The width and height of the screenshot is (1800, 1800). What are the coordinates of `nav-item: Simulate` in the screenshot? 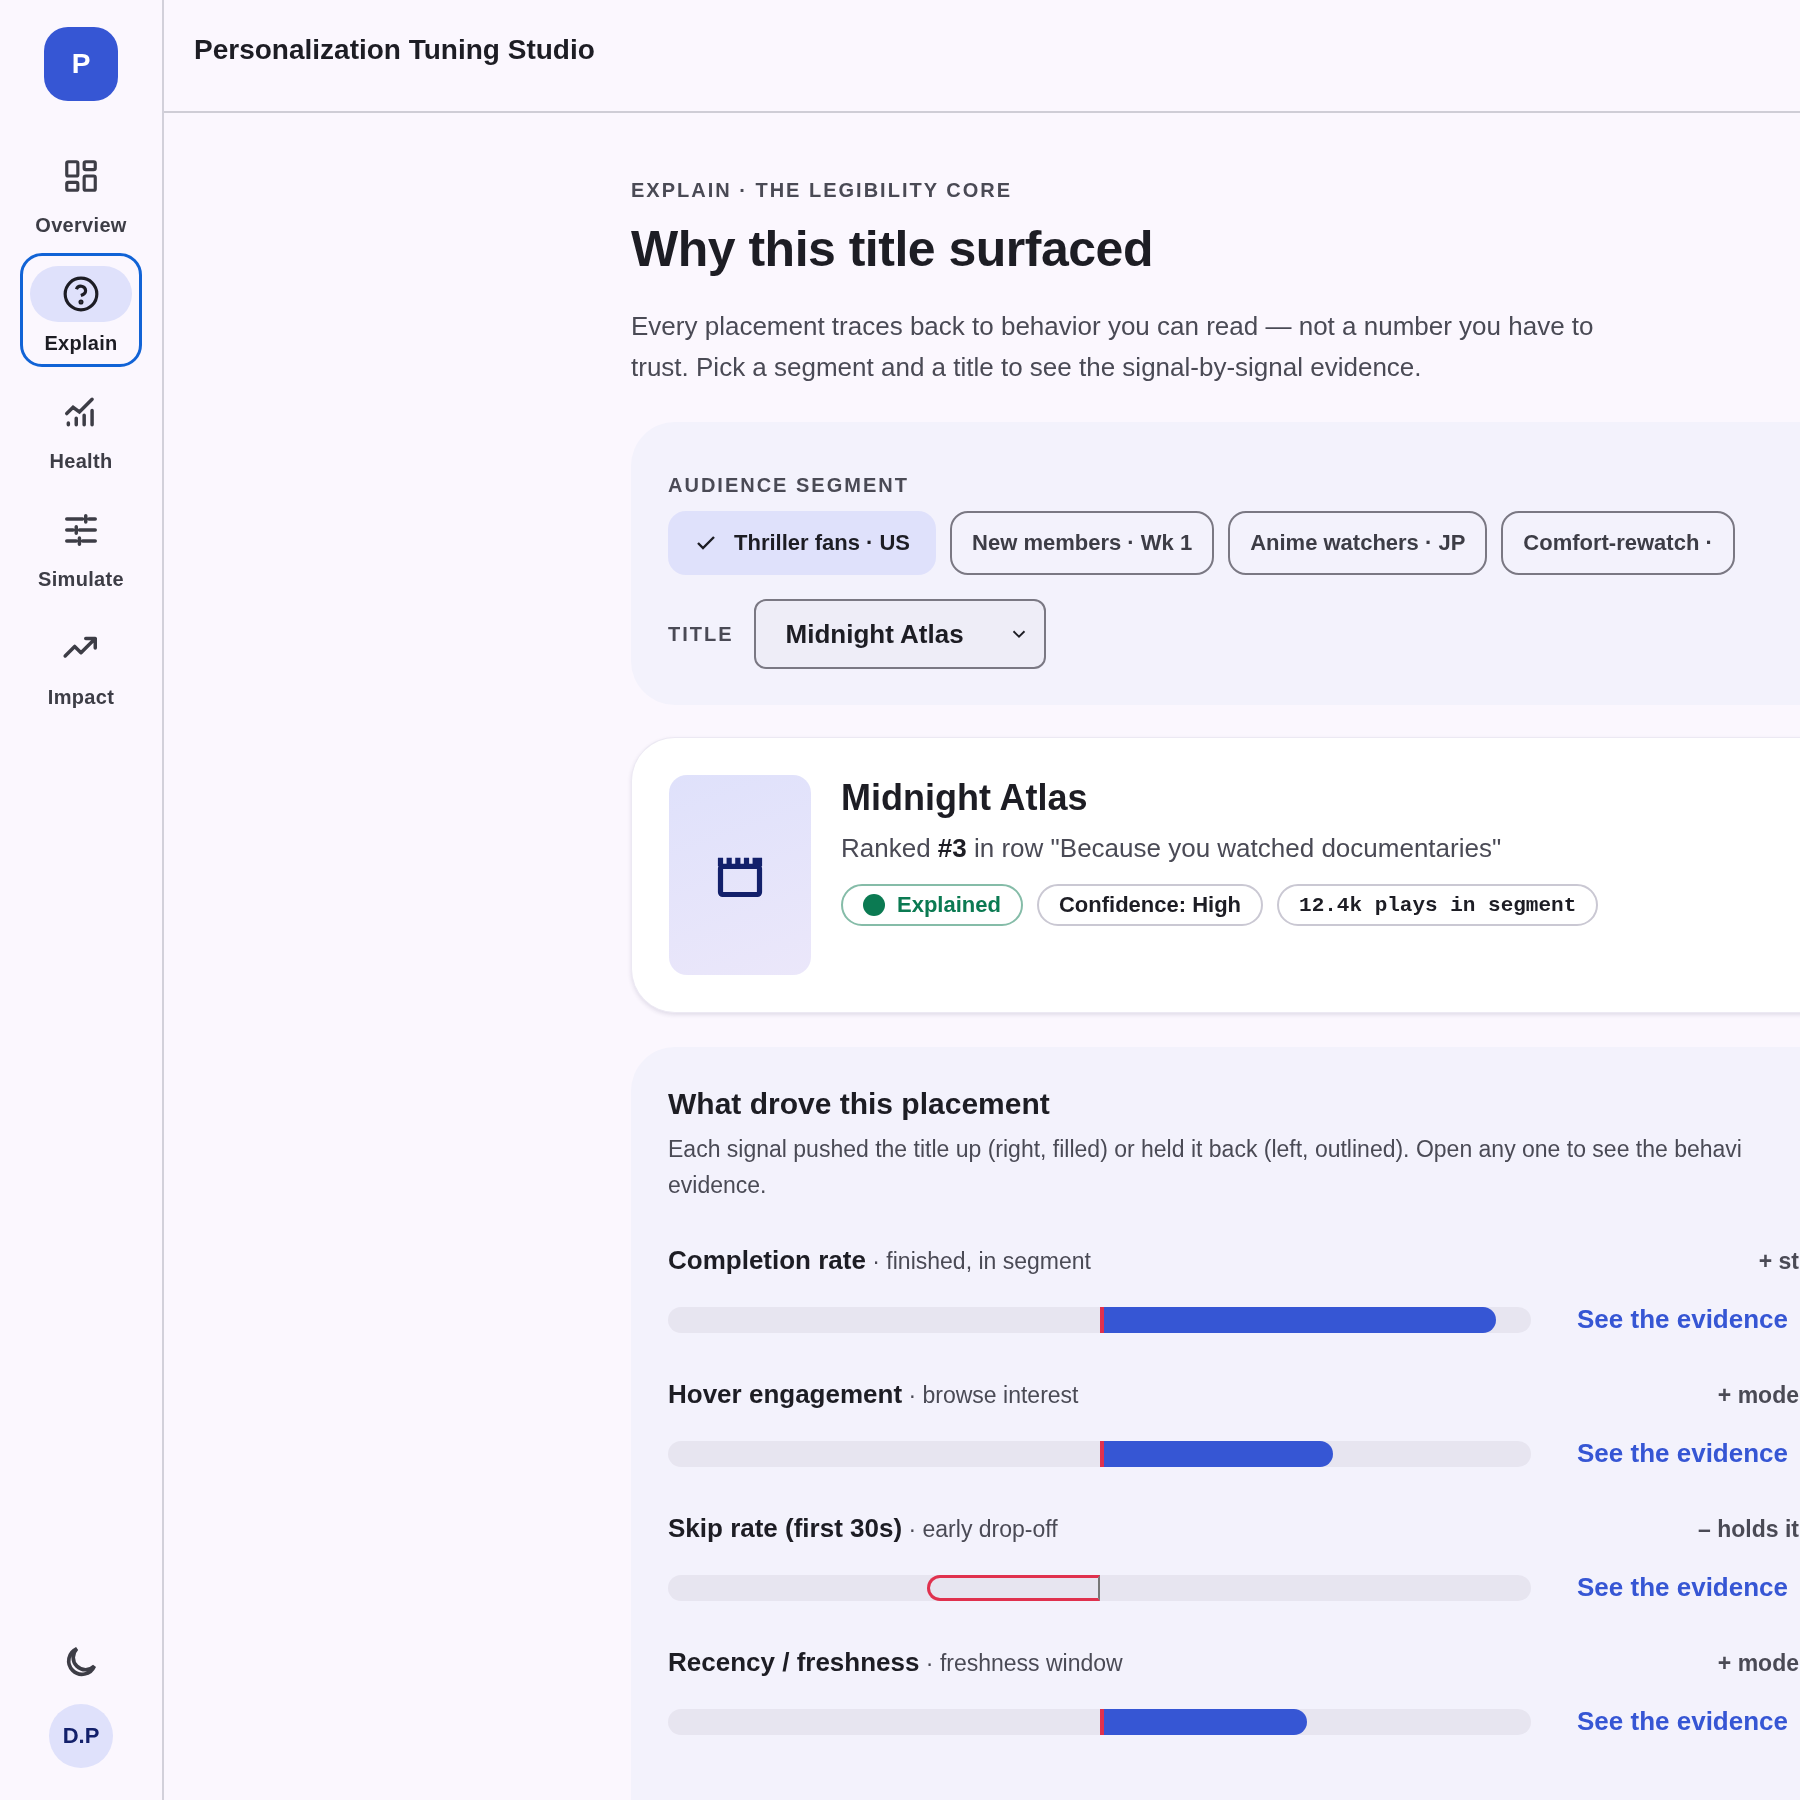 It's located at (81, 546).